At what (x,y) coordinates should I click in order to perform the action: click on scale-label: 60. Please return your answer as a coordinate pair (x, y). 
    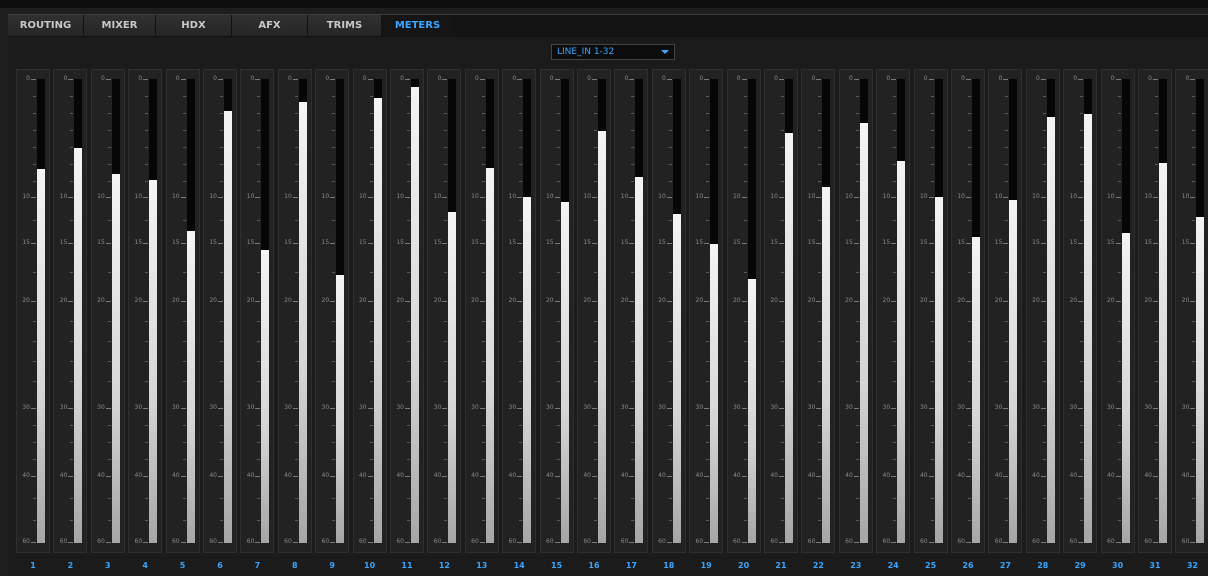
    Looking at the image, I should click on (475, 541).